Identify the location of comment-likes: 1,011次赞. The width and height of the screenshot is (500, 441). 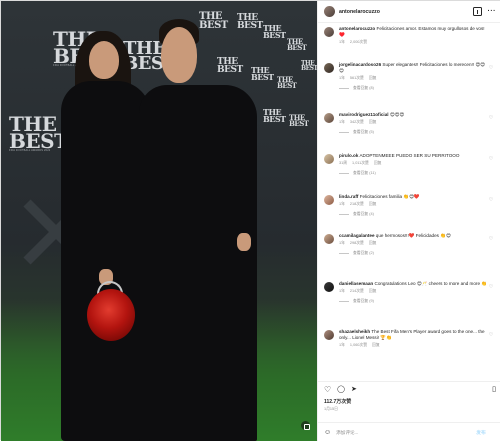
(360, 163).